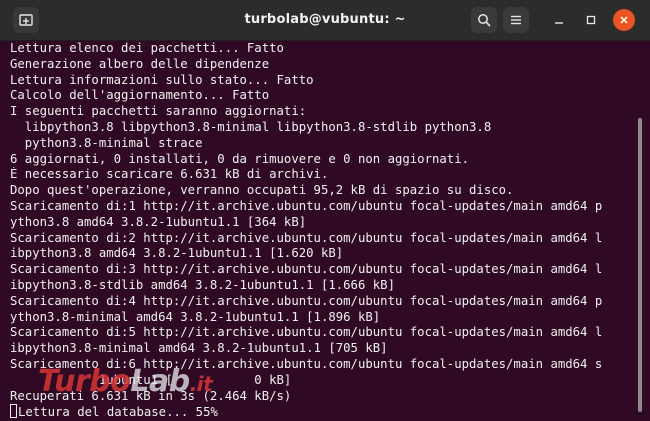  I want to click on terminal-prompt-line: Lettura del database... 55%, so click(322, 412).